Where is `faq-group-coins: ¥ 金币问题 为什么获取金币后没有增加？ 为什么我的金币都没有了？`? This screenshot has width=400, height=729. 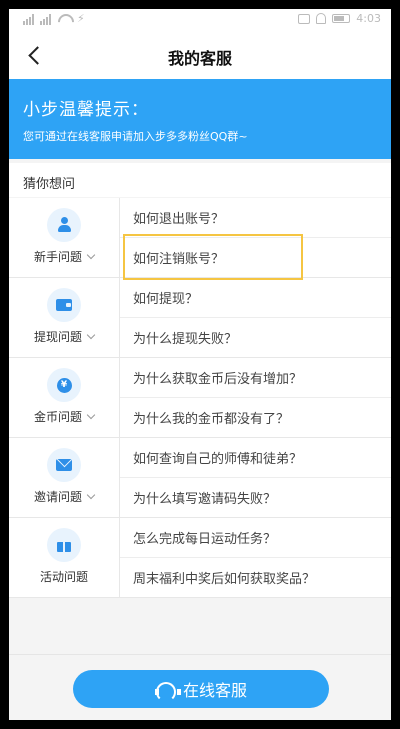 faq-group-coins: ¥ 金币问题 为什么获取金币后没有增加？ 为什么我的金币都没有了？ is located at coordinates (200, 398).